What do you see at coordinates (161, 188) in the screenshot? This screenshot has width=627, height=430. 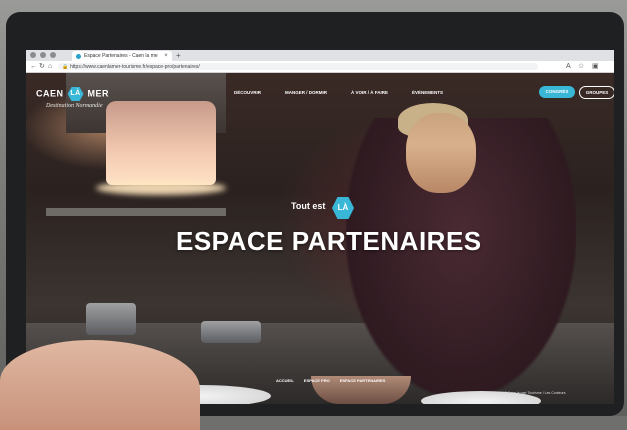 I see `lamp-glow` at bounding box center [161, 188].